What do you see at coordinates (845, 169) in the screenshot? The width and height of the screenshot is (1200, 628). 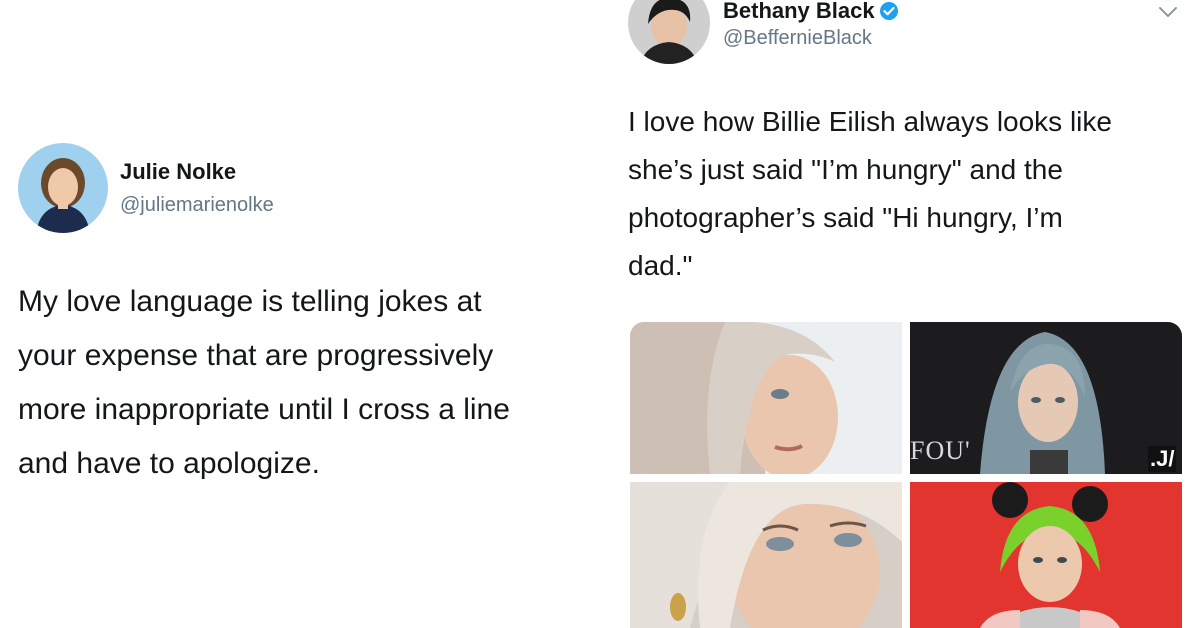 I see `tweet-text-line: she’s just said "I’m hungry" and the` at bounding box center [845, 169].